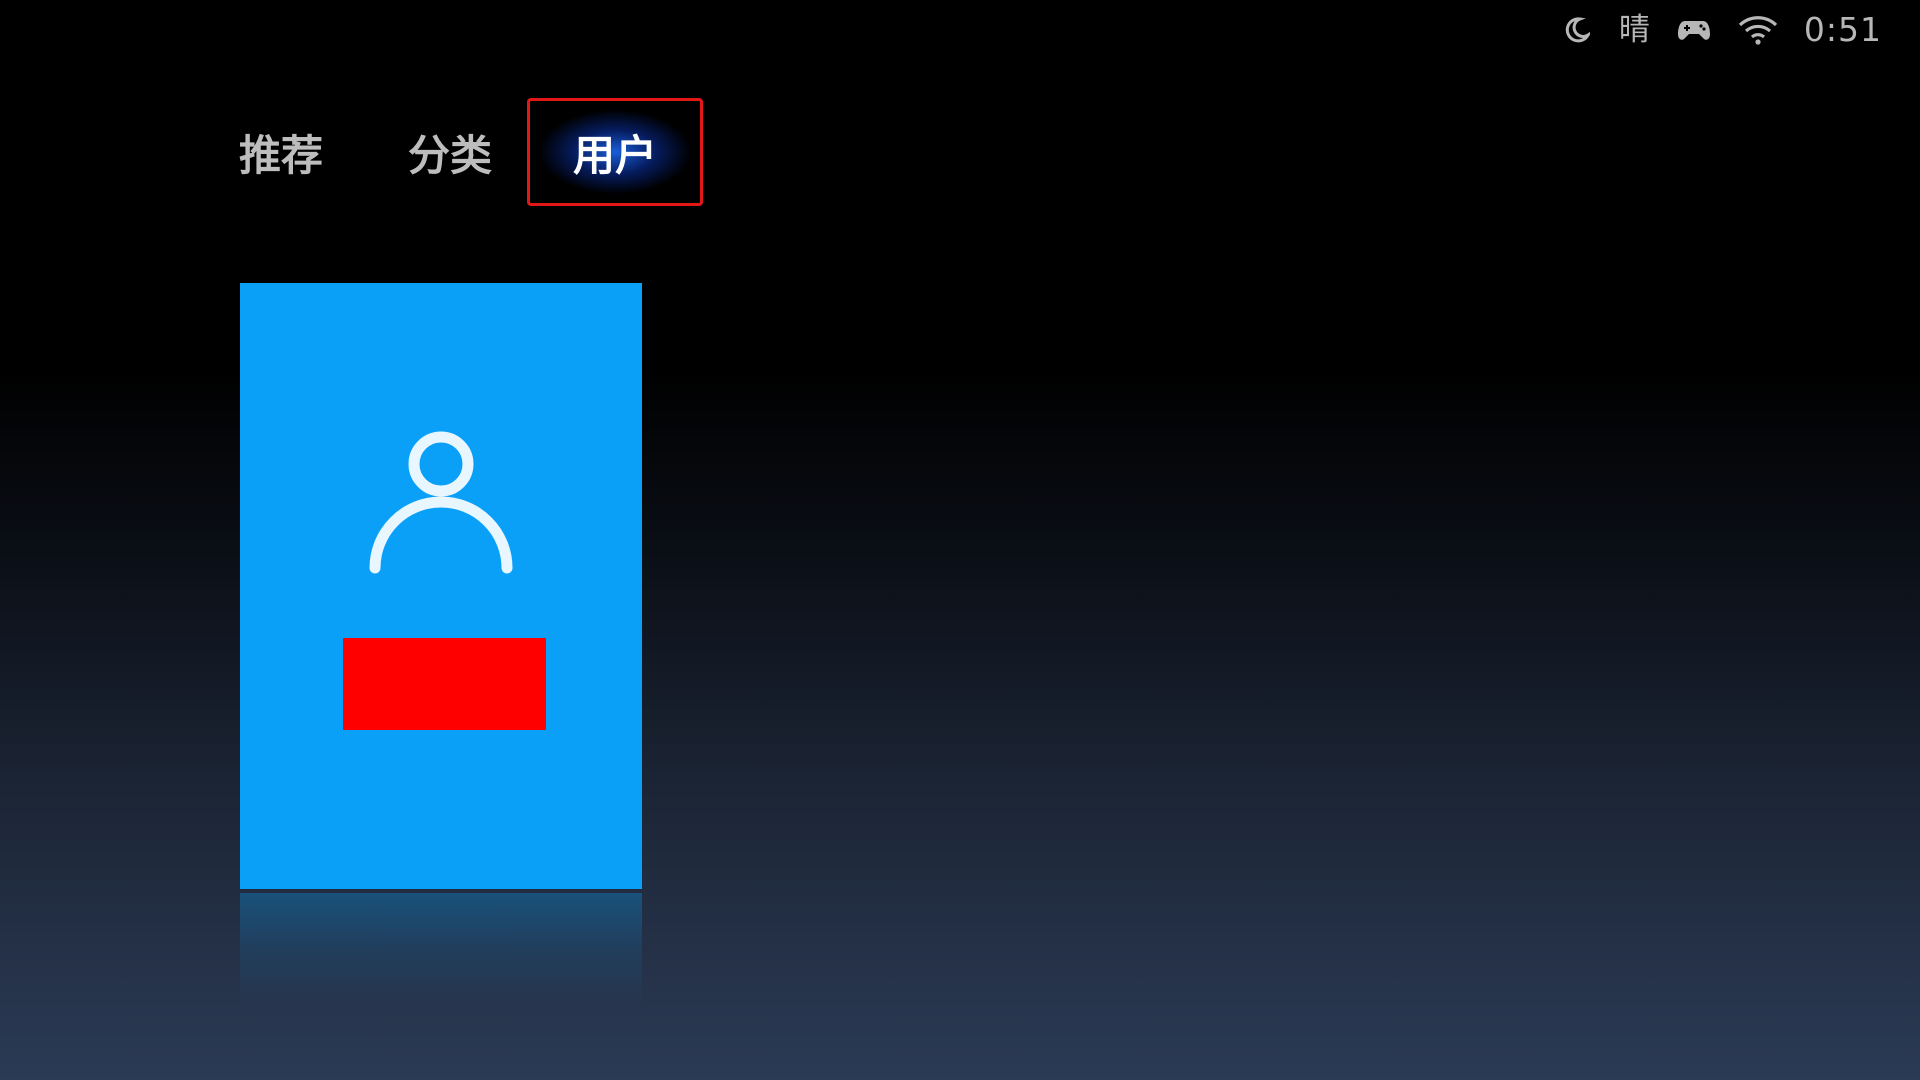 This screenshot has width=1920, height=1080. Describe the element at coordinates (1758, 30) in the screenshot. I see `wifi-icon` at that location.